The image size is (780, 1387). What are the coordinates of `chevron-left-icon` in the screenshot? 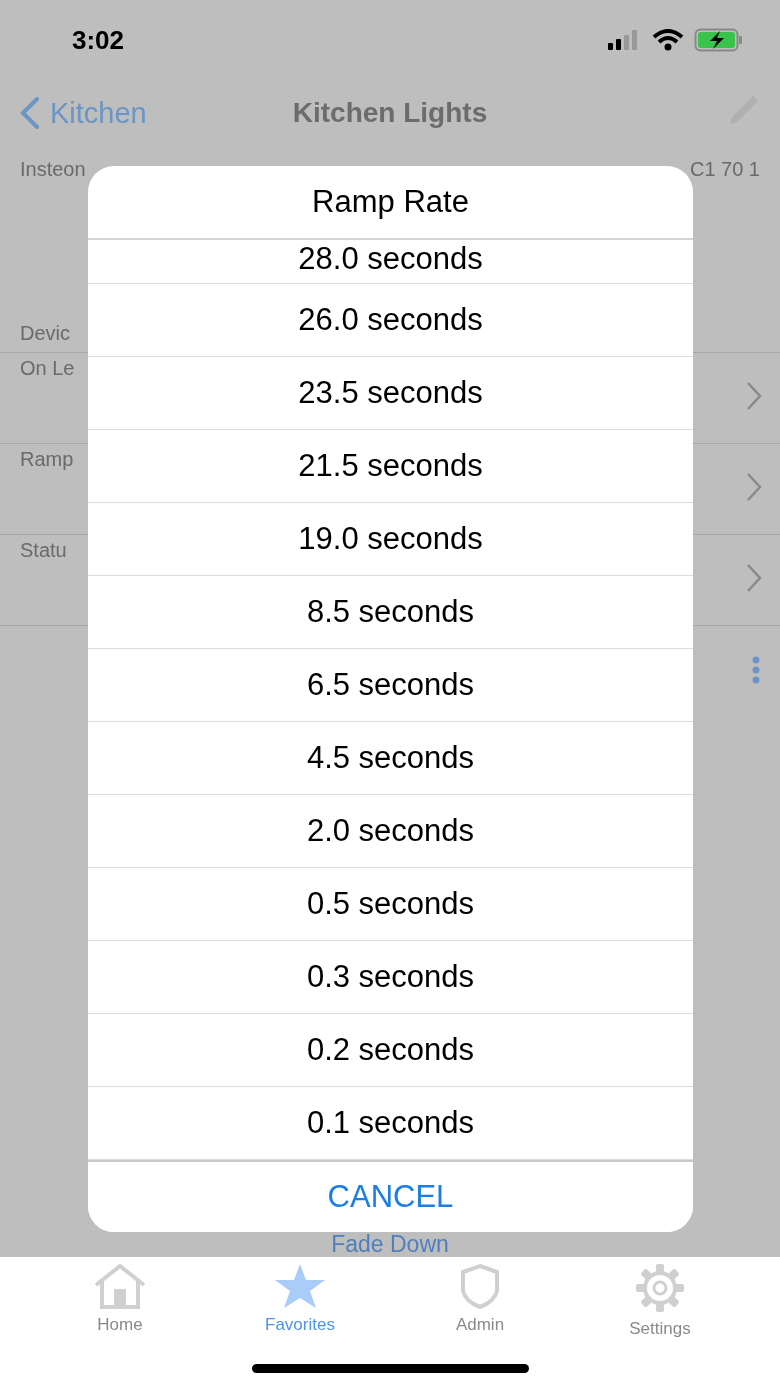 It's located at (30, 113).